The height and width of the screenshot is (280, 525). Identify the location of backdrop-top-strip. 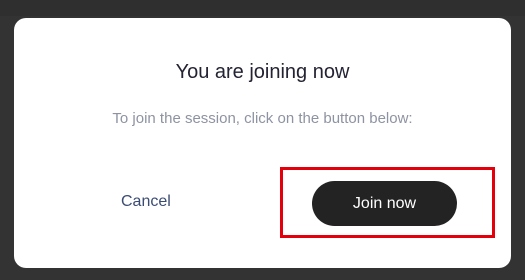
(262, 8).